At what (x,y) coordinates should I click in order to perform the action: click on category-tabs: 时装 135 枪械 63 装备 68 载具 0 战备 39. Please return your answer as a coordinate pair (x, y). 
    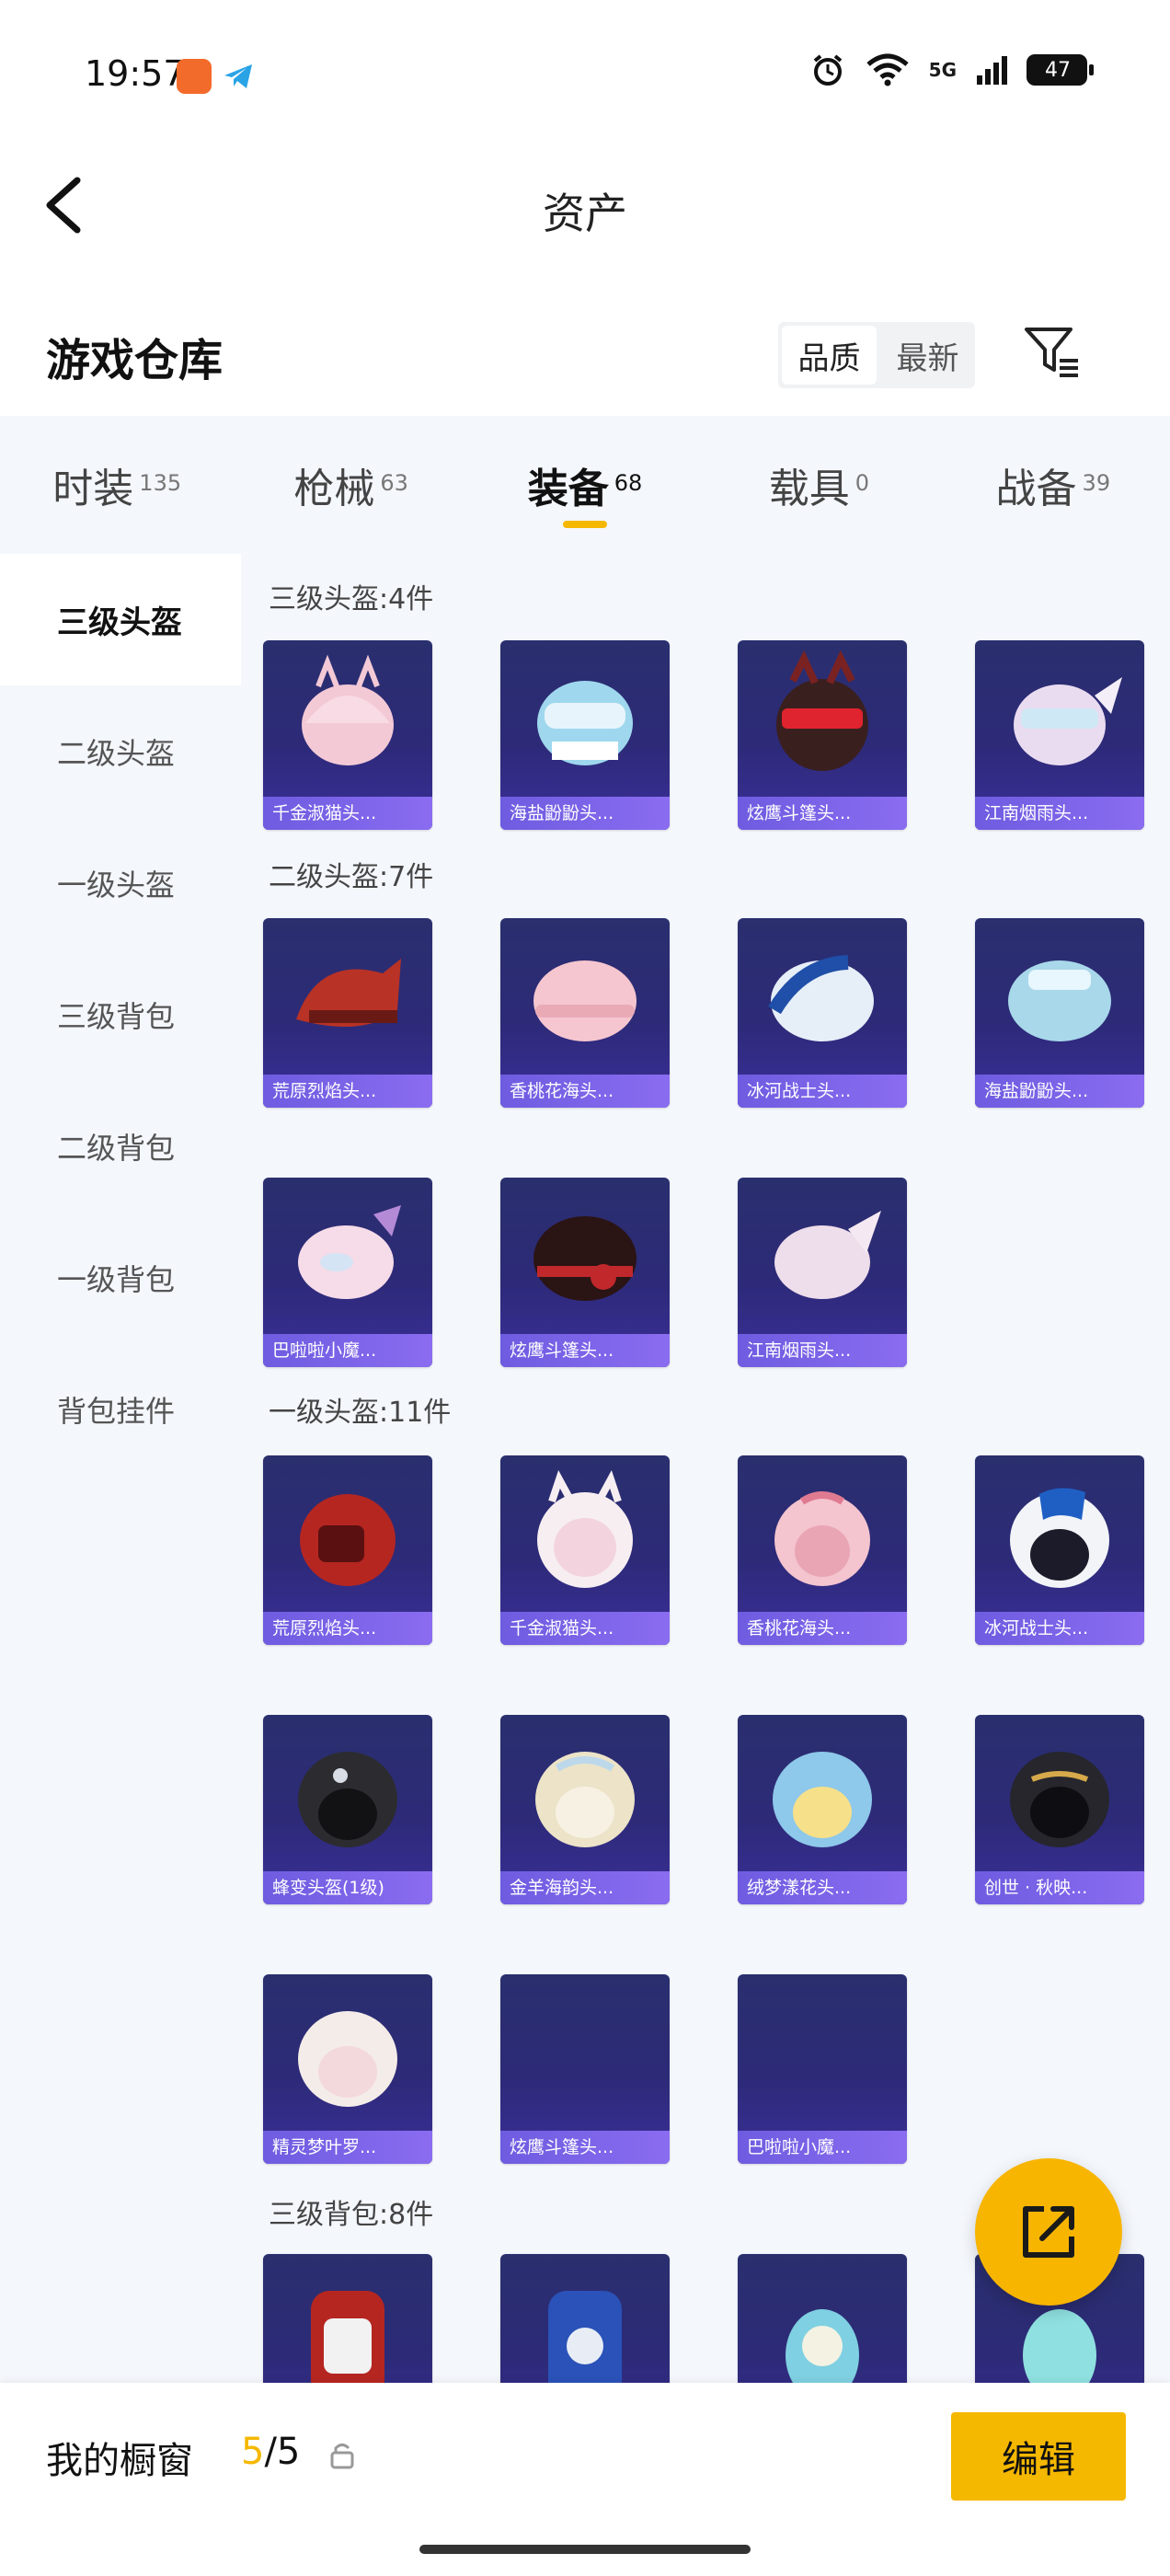
    Looking at the image, I should click on (585, 485).